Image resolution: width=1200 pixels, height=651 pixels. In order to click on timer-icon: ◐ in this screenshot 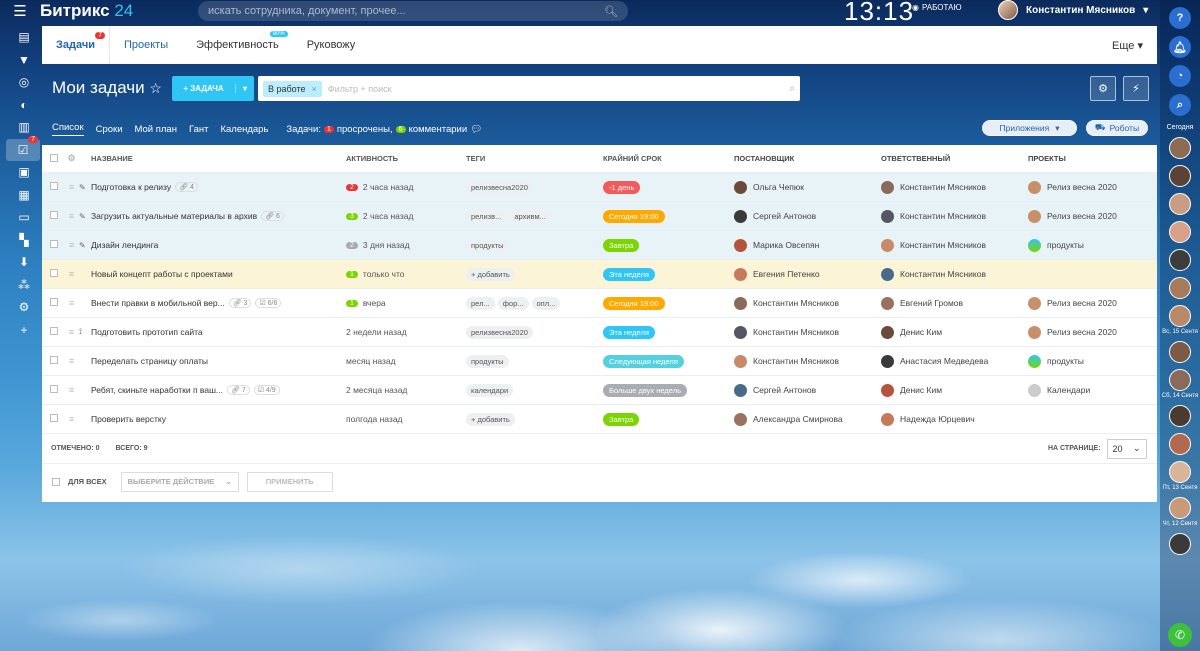, I will do `click(24, 105)`.